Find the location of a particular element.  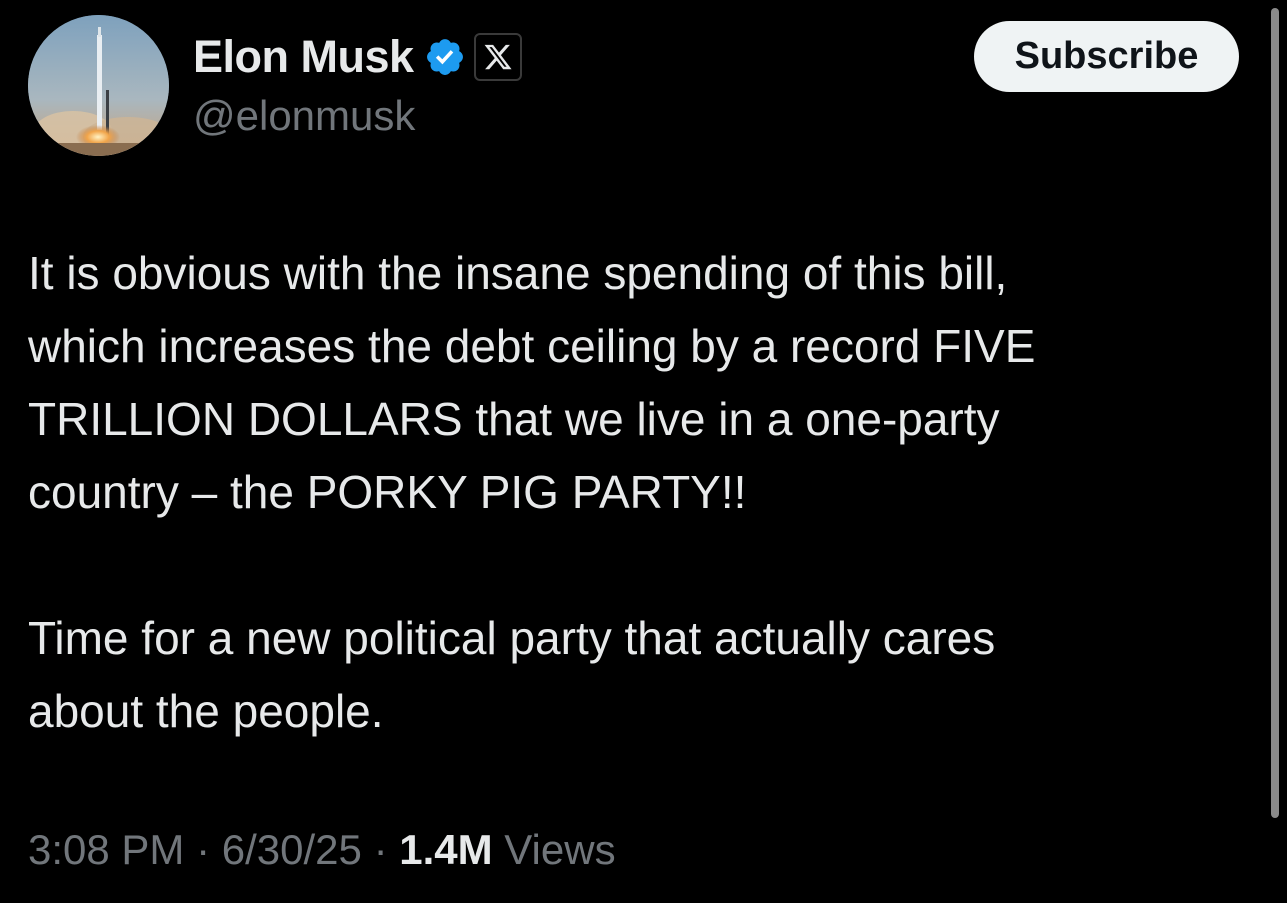

scrollbar is located at coordinates (1275, 413).